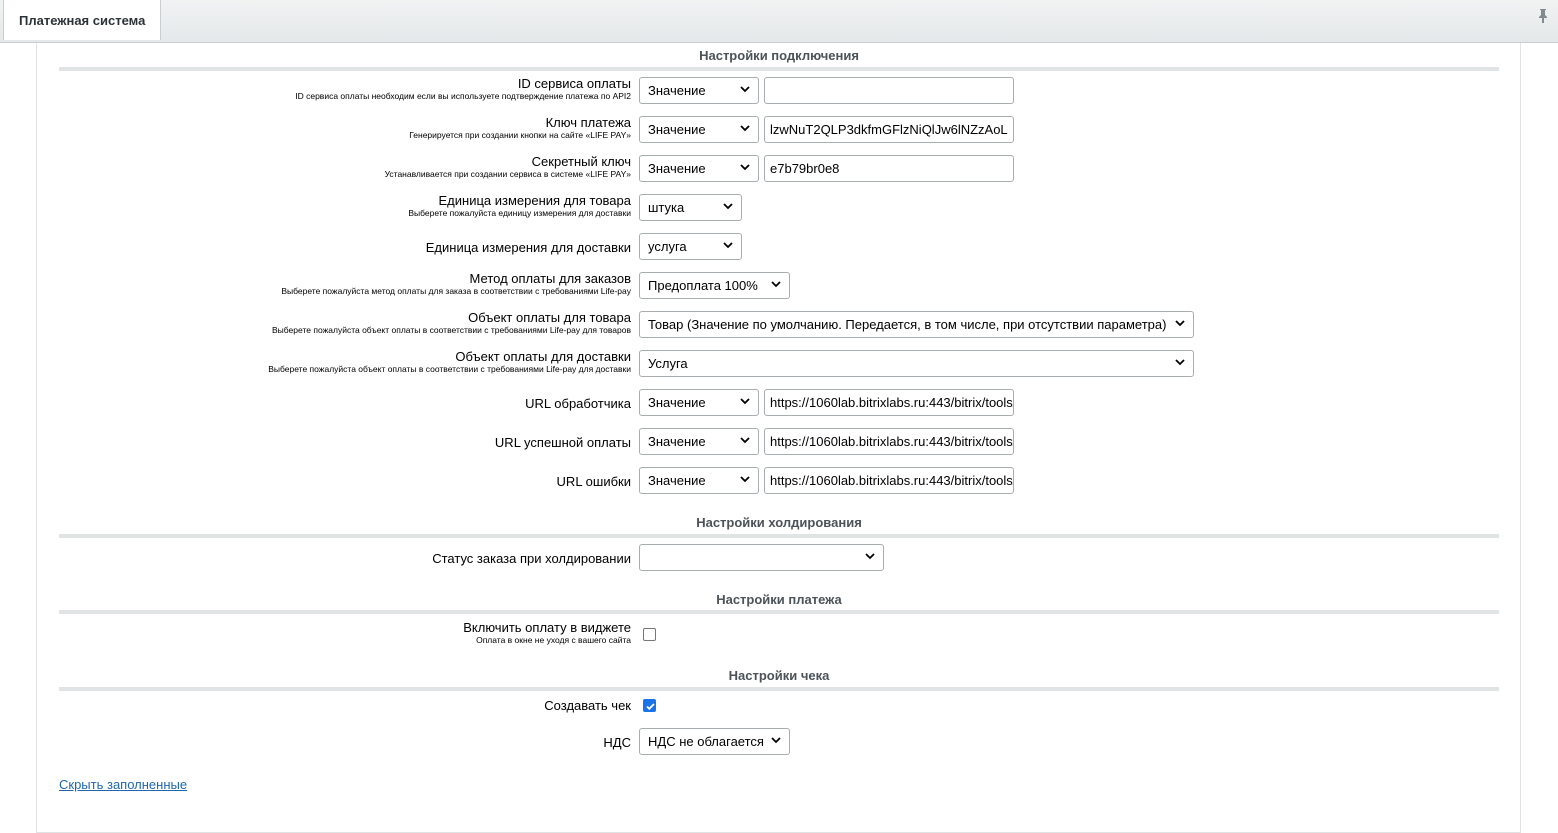 The width and height of the screenshot is (1558, 833). I want to click on tab-payment-system: Платежная система, so click(82, 20).